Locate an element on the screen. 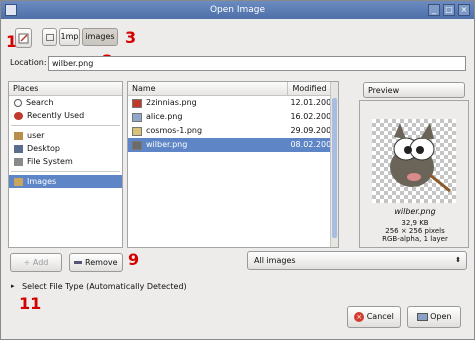 This screenshot has height=340, width=475. file-filter-select: All images ⬍ is located at coordinates (357, 260).